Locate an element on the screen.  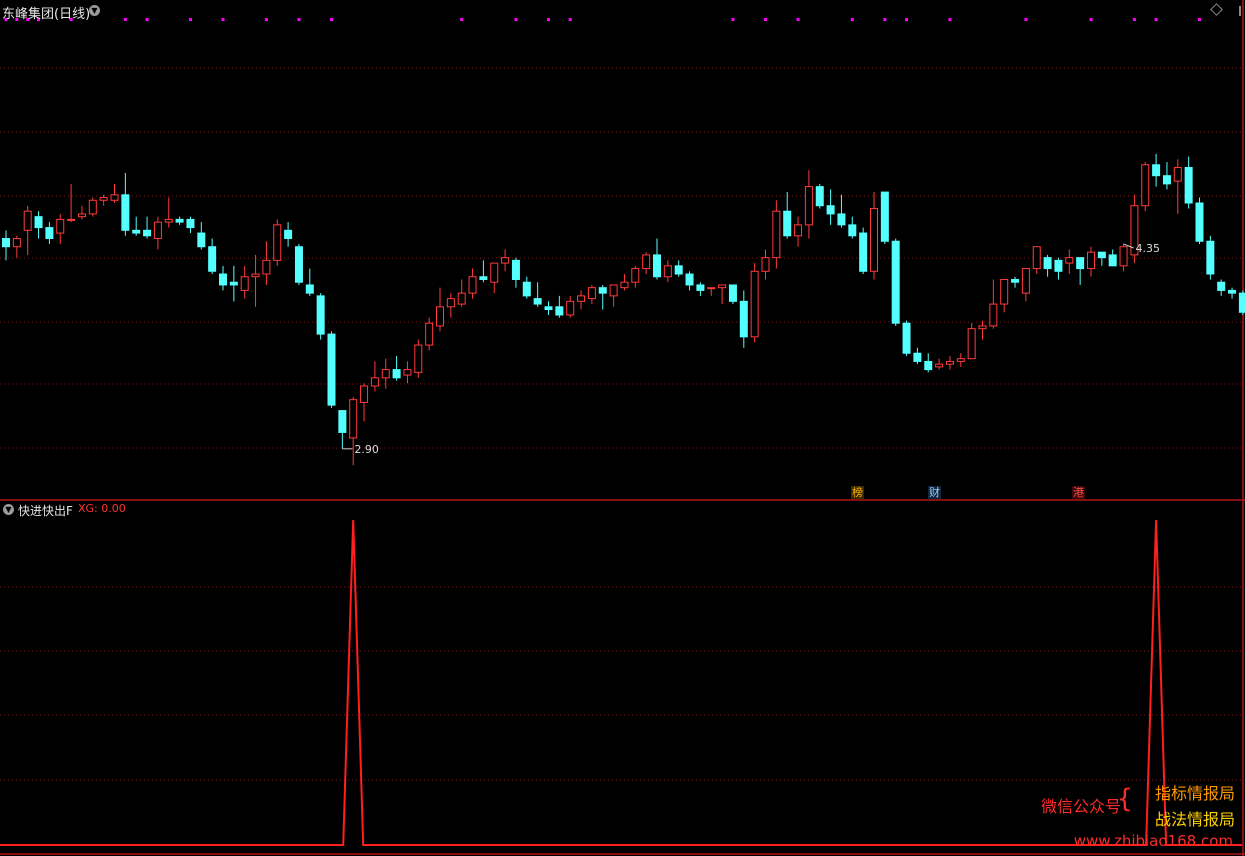
event-tag-cai: 财 is located at coordinates (934, 492).